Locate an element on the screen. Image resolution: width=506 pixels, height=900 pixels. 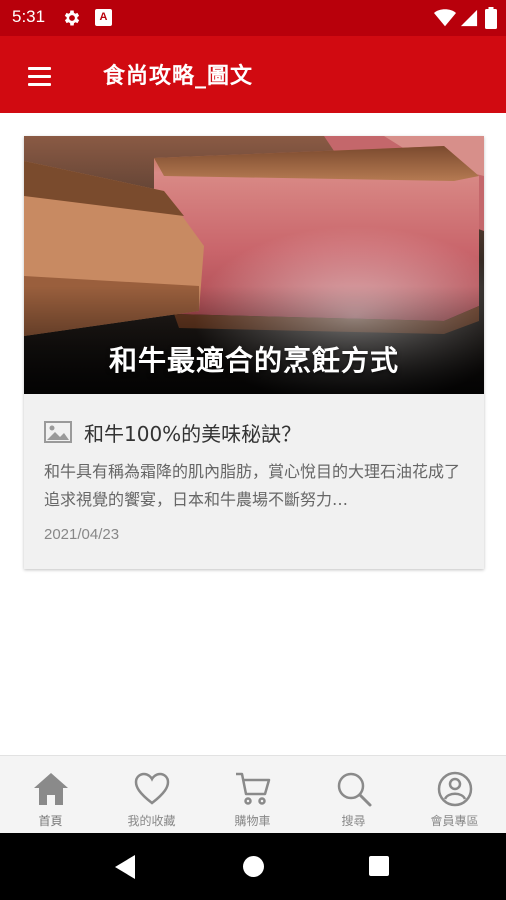
recents-icon is located at coordinates (379, 866).